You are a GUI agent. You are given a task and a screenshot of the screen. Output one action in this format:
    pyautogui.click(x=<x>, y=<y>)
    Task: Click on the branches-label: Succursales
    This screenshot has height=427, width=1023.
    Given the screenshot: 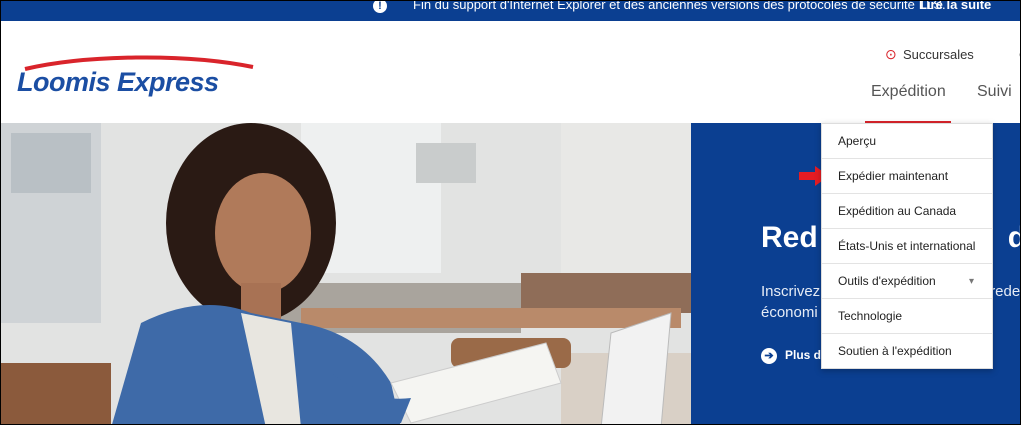 What is the action you would take?
    pyautogui.click(x=938, y=54)
    